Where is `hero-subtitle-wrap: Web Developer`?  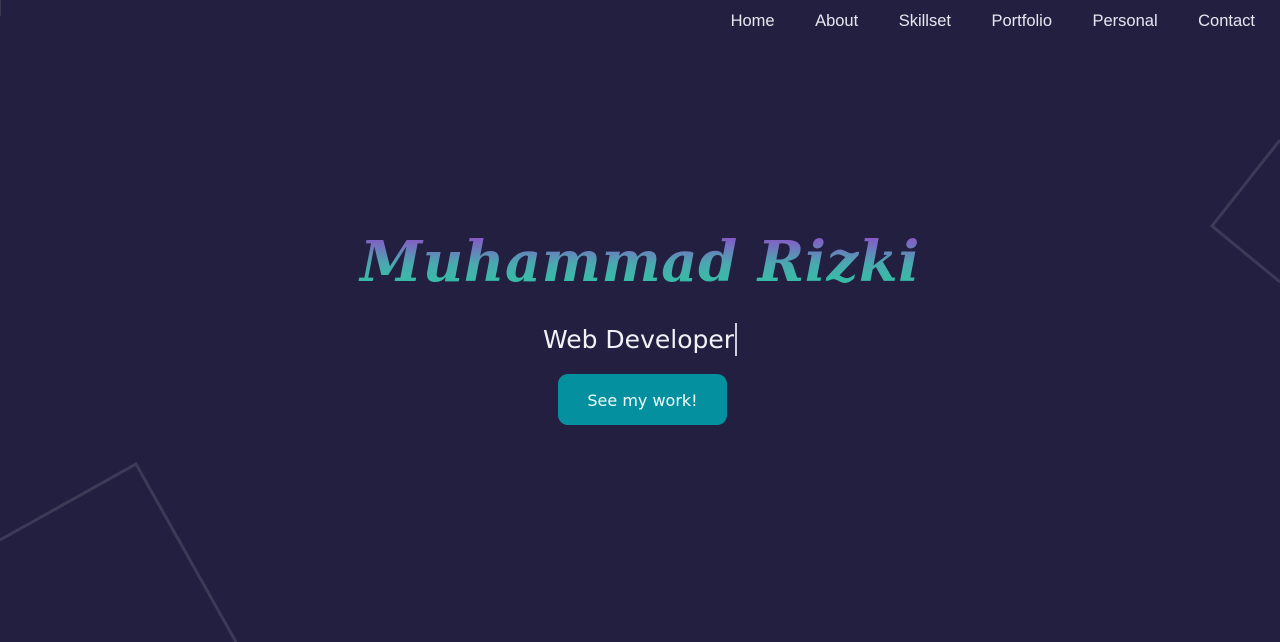 hero-subtitle-wrap: Web Developer is located at coordinates (640, 340).